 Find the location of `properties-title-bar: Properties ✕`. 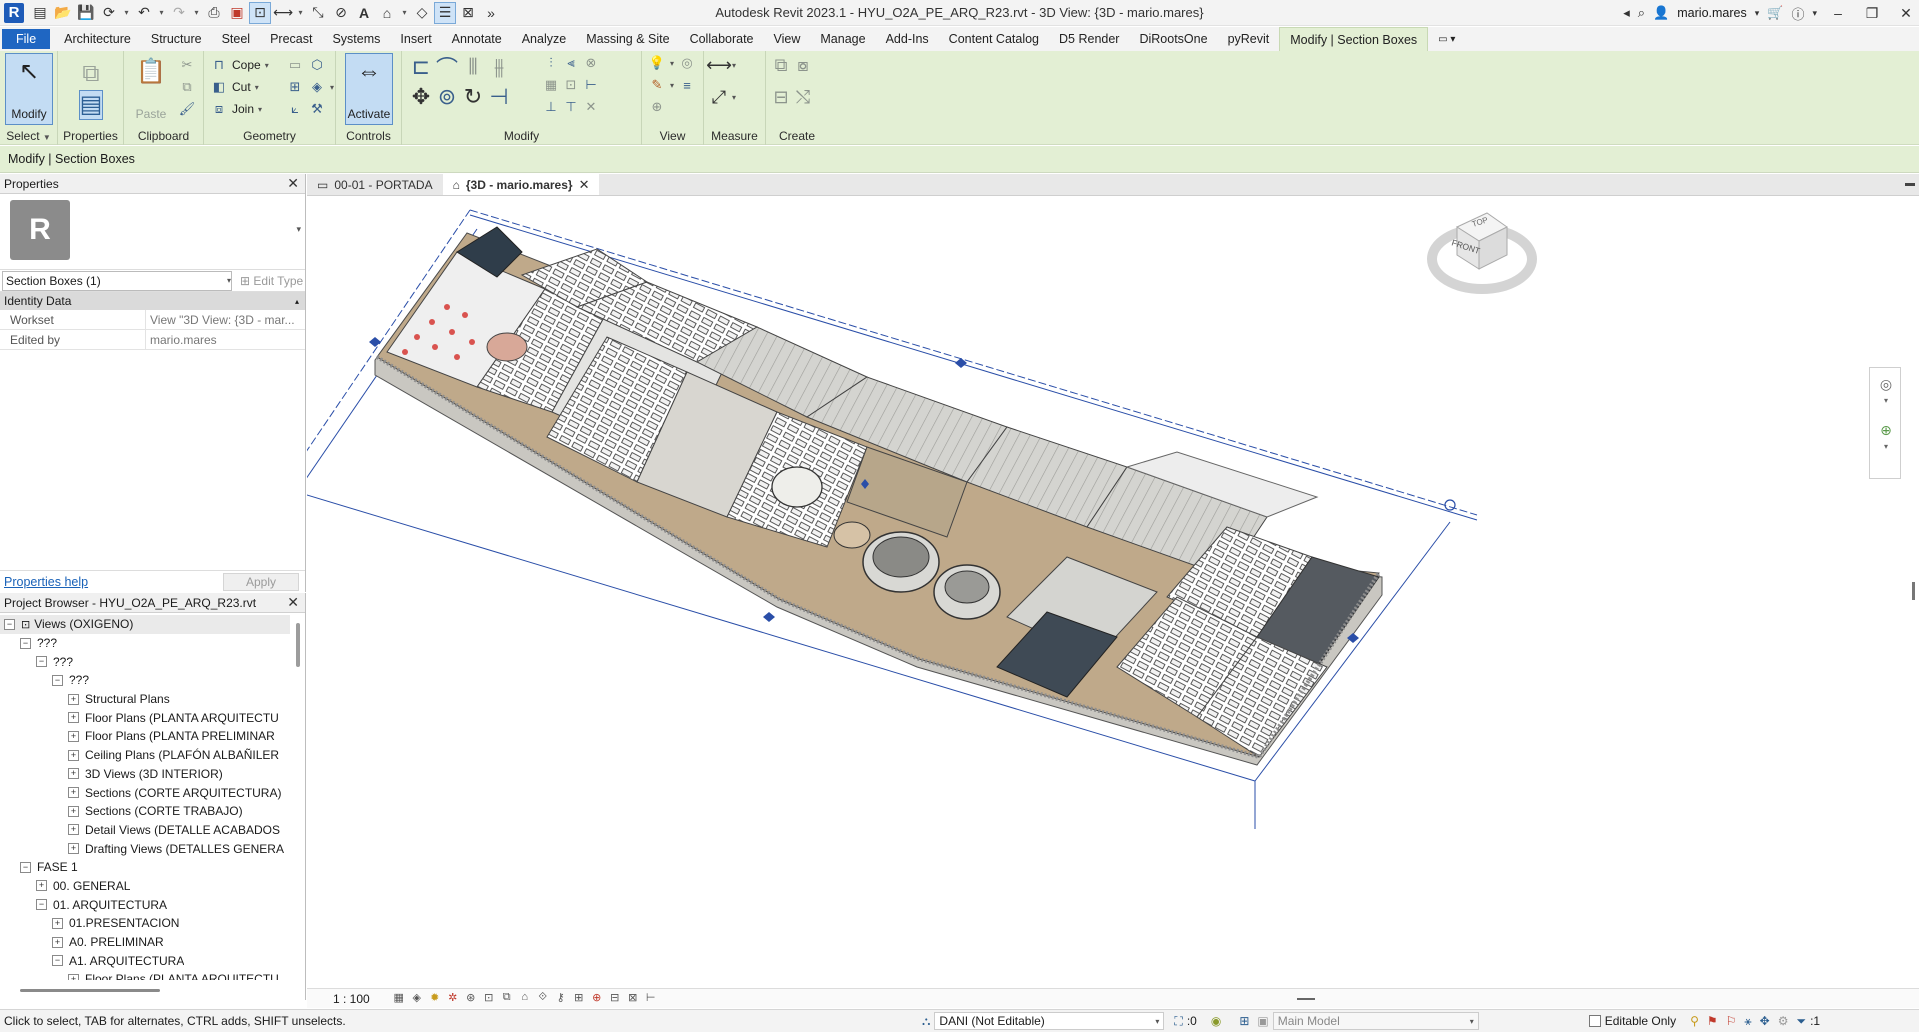

properties-title-bar: Properties ✕ is located at coordinates (152, 184).